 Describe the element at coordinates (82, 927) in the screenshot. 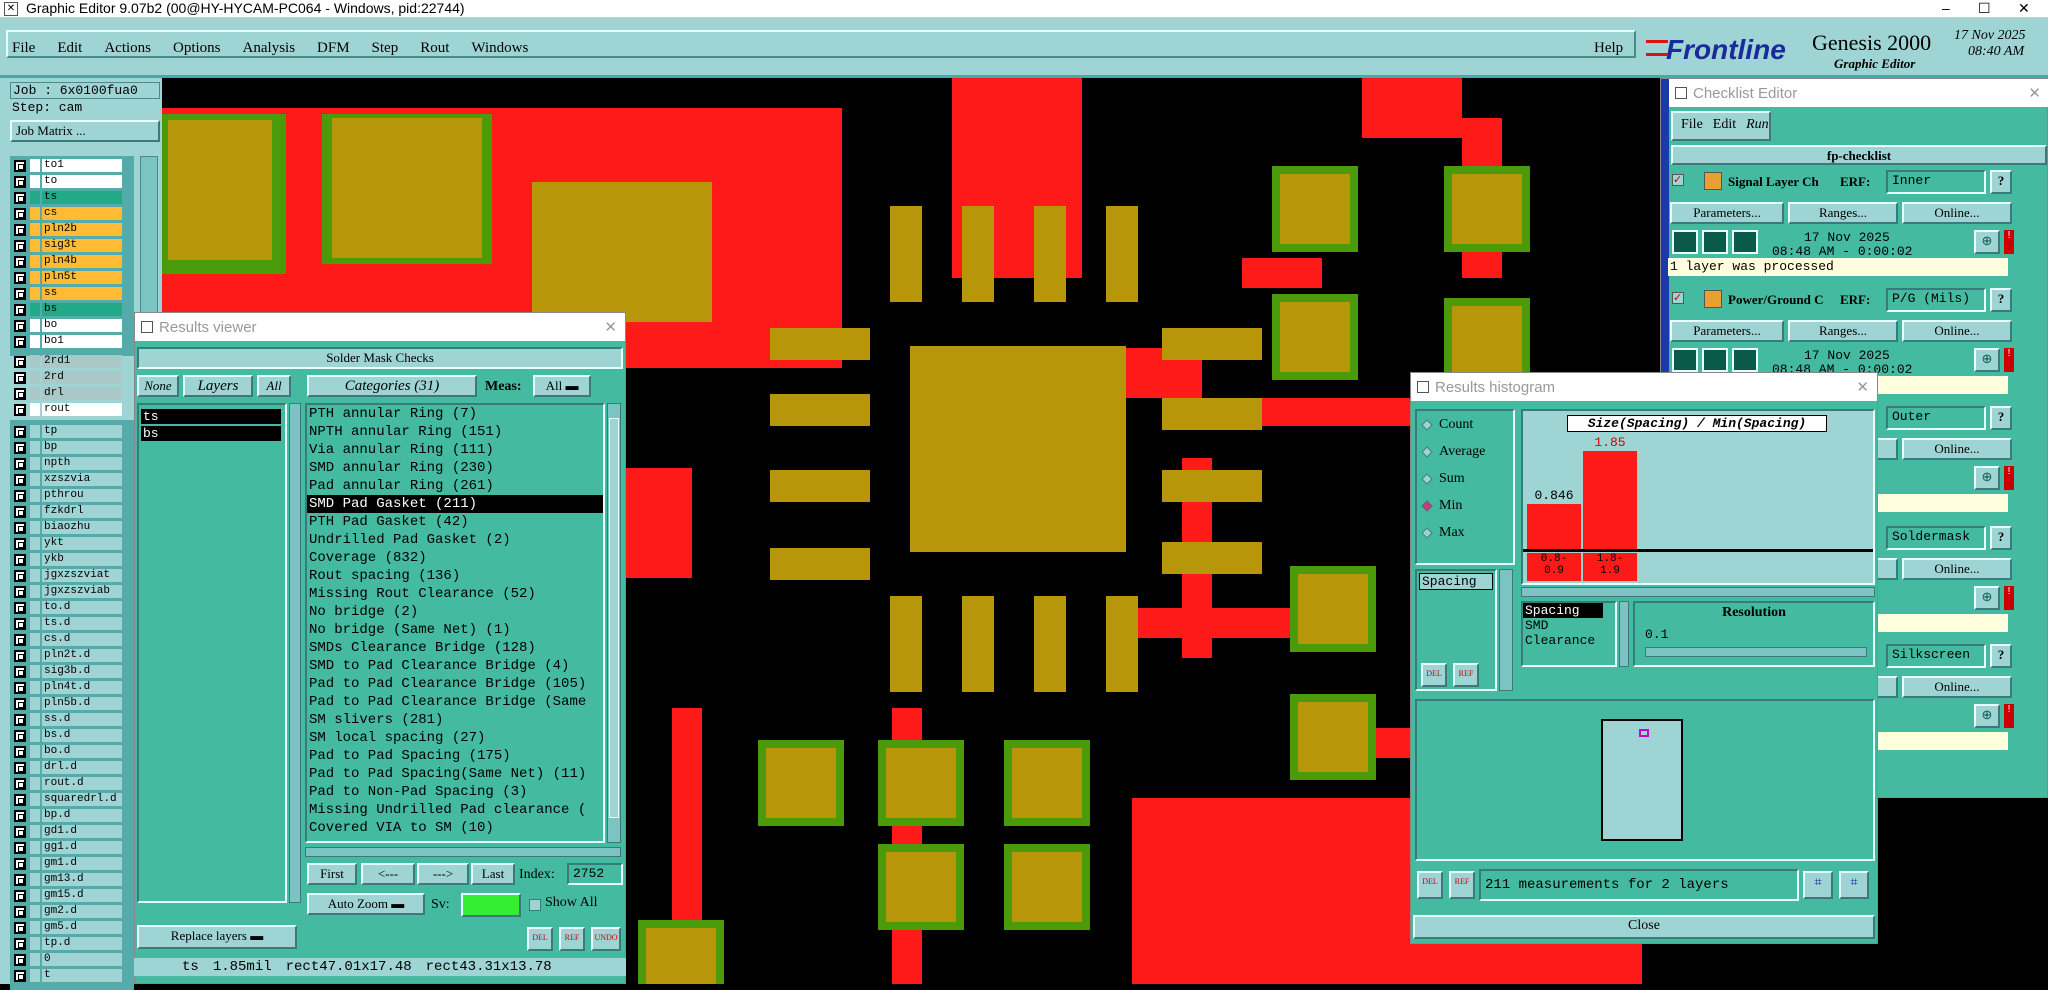

I see `layer-name: gm5.d` at that location.